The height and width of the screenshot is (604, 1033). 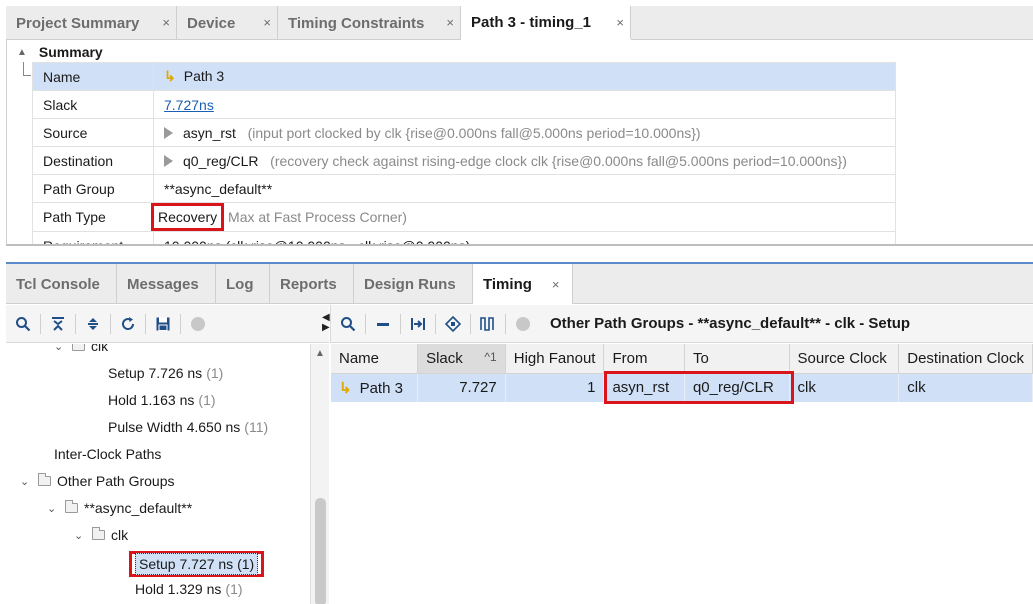 What do you see at coordinates (531, 22) in the screenshot?
I see `tab-label: Path 3 - timing_1` at bounding box center [531, 22].